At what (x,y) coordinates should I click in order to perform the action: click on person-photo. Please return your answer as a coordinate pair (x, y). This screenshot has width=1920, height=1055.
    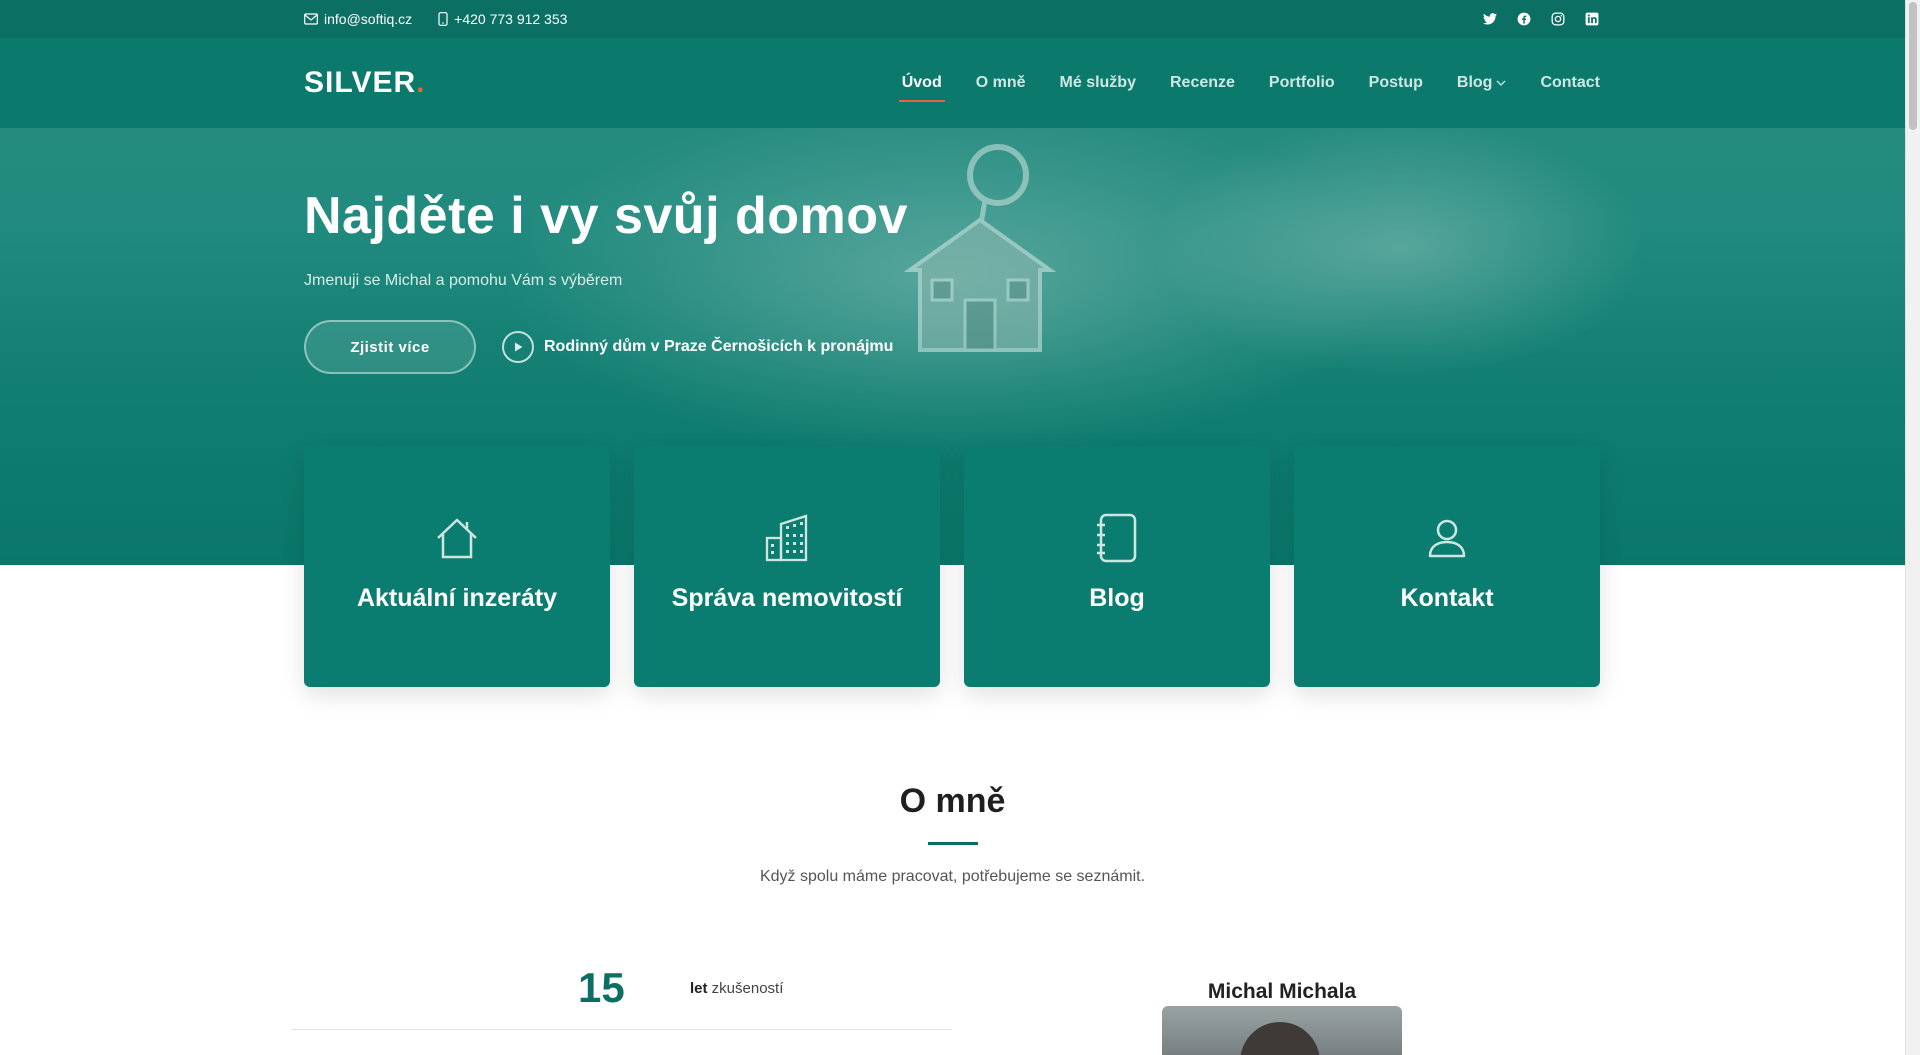
    Looking at the image, I should click on (1282, 1030).